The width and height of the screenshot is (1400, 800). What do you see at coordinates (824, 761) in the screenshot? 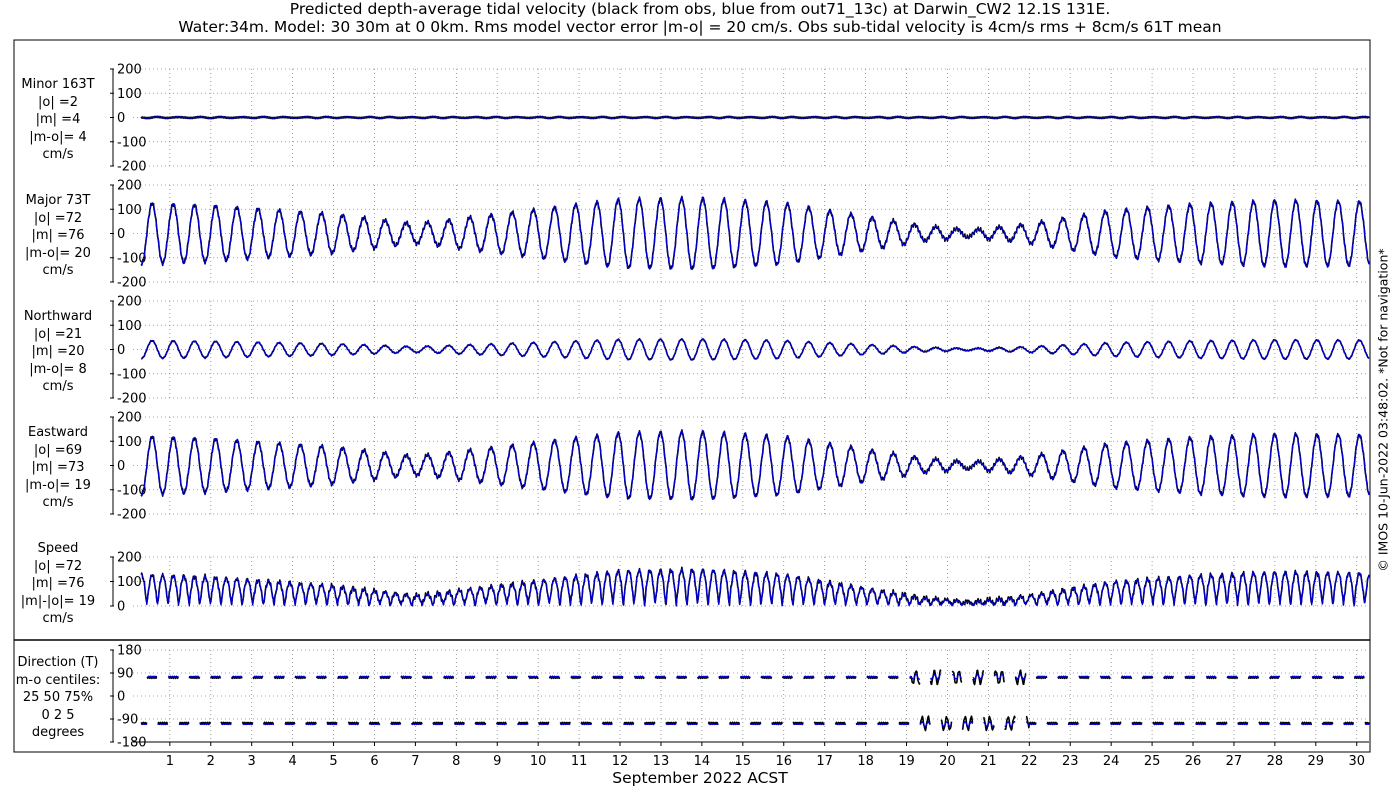
I see `x-tick-label: 17` at bounding box center [824, 761].